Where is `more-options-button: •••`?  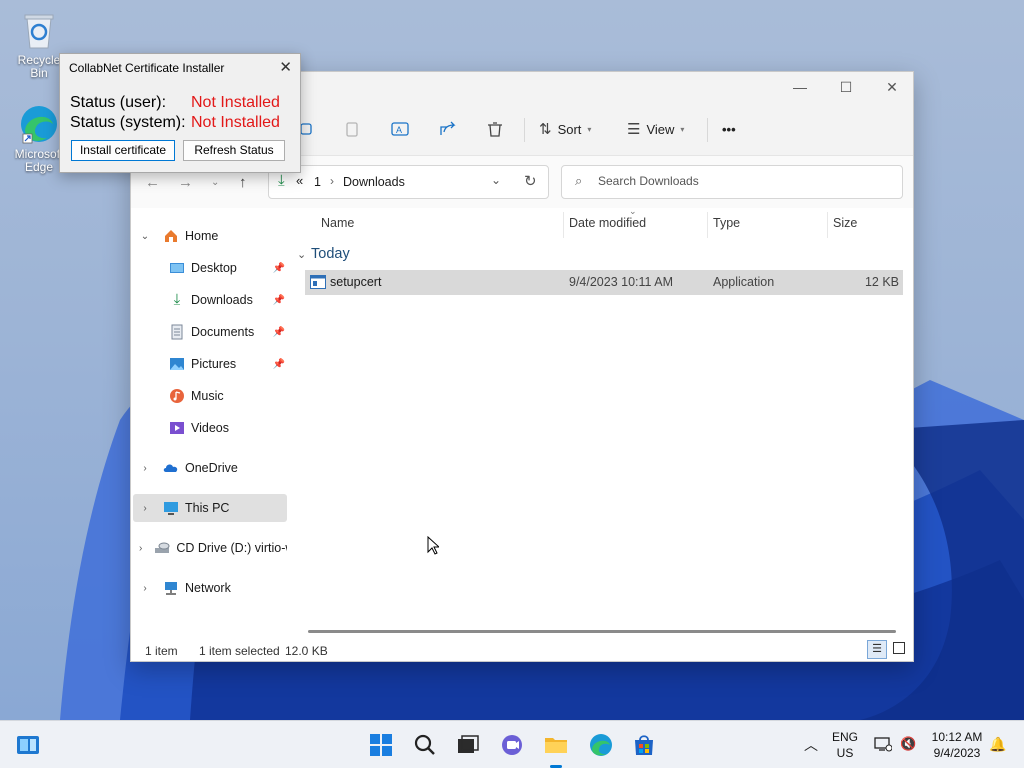
more-options-button: ••• is located at coordinates (729, 129).